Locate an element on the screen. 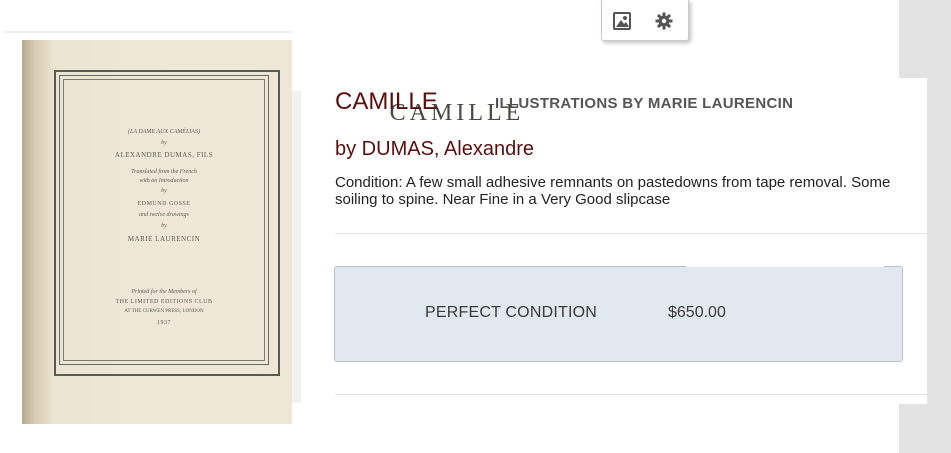 The height and width of the screenshot is (453, 951). purchase-option is located at coordinates (618, 314).